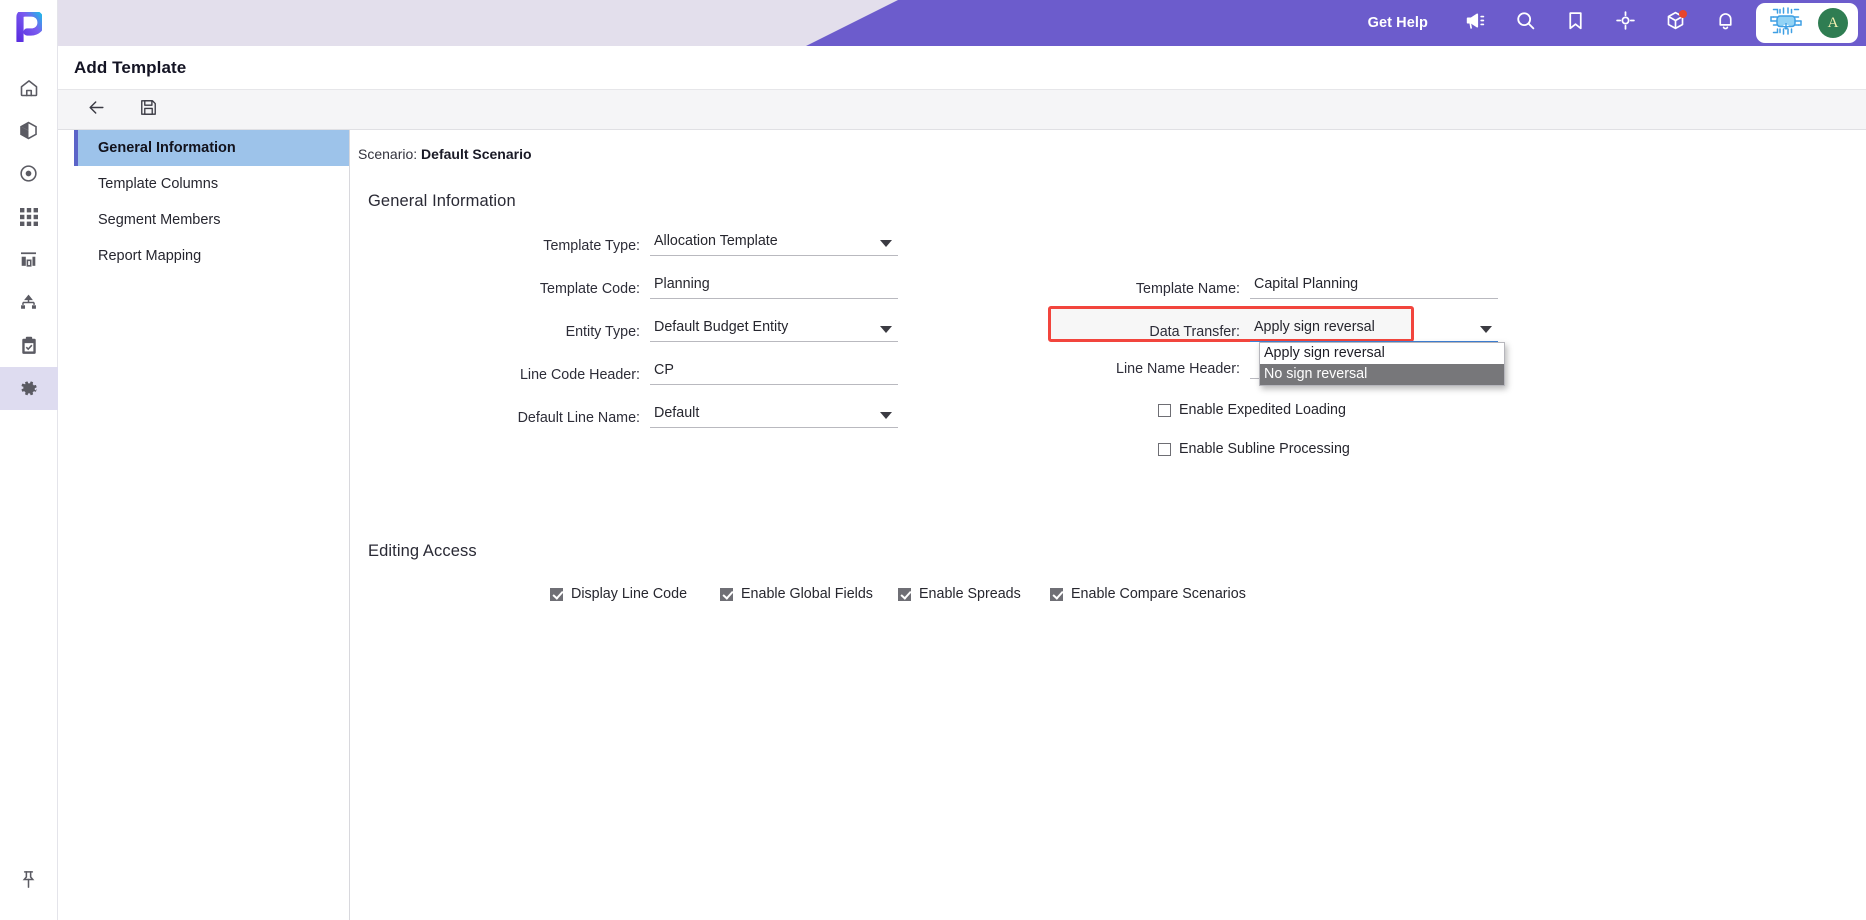 The width and height of the screenshot is (1866, 920). What do you see at coordinates (158, 184) in the screenshot?
I see `nav-item-label: Template Columns` at bounding box center [158, 184].